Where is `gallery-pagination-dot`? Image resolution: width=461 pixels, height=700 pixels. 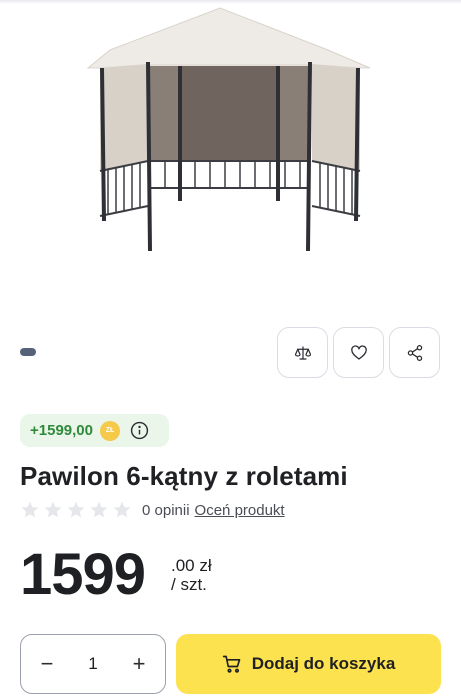
gallery-pagination-dot is located at coordinates (28, 352).